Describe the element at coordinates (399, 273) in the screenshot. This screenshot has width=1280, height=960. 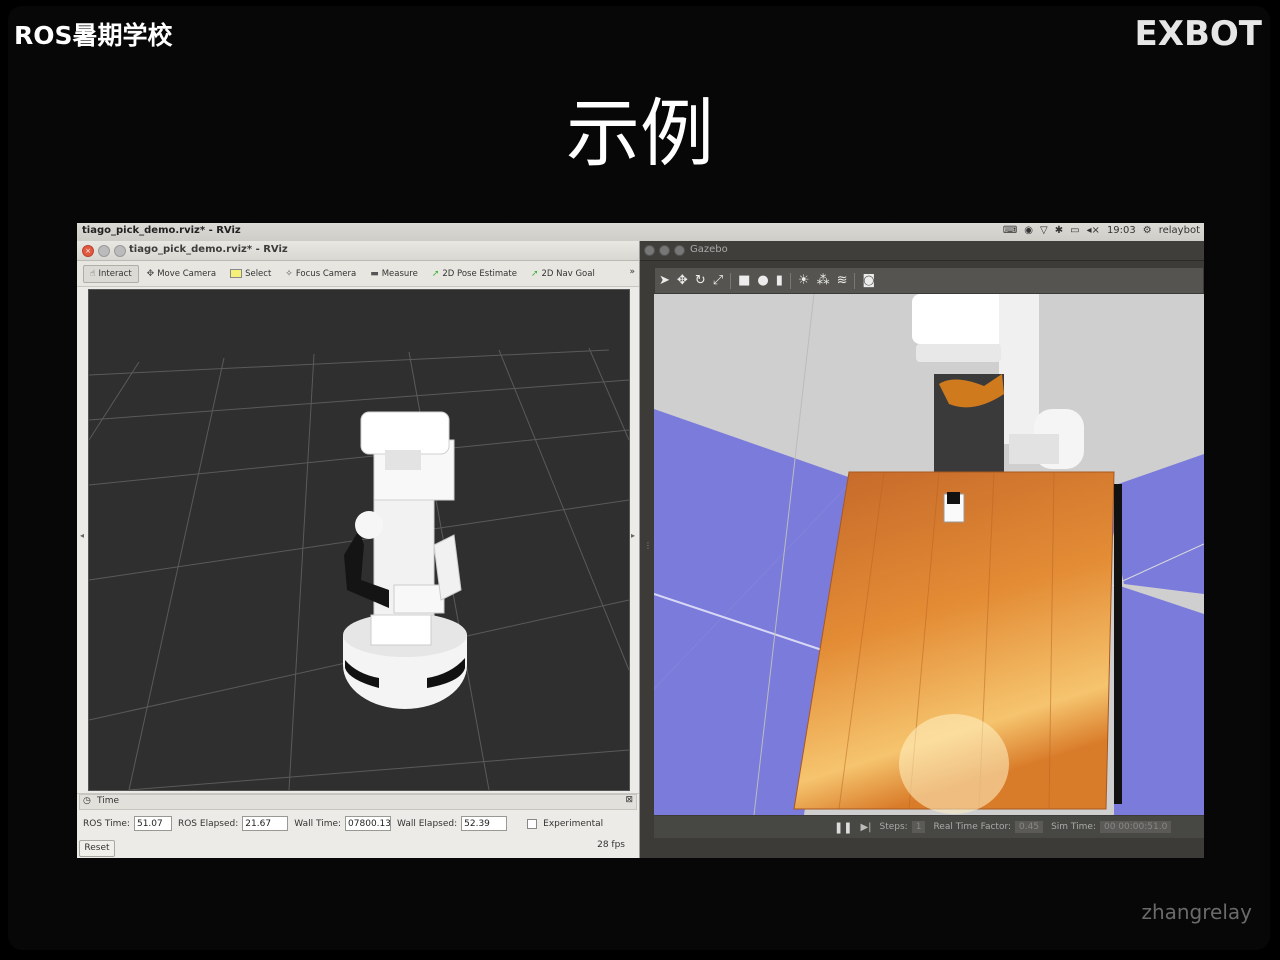
I see `tool-label: Measure` at that location.